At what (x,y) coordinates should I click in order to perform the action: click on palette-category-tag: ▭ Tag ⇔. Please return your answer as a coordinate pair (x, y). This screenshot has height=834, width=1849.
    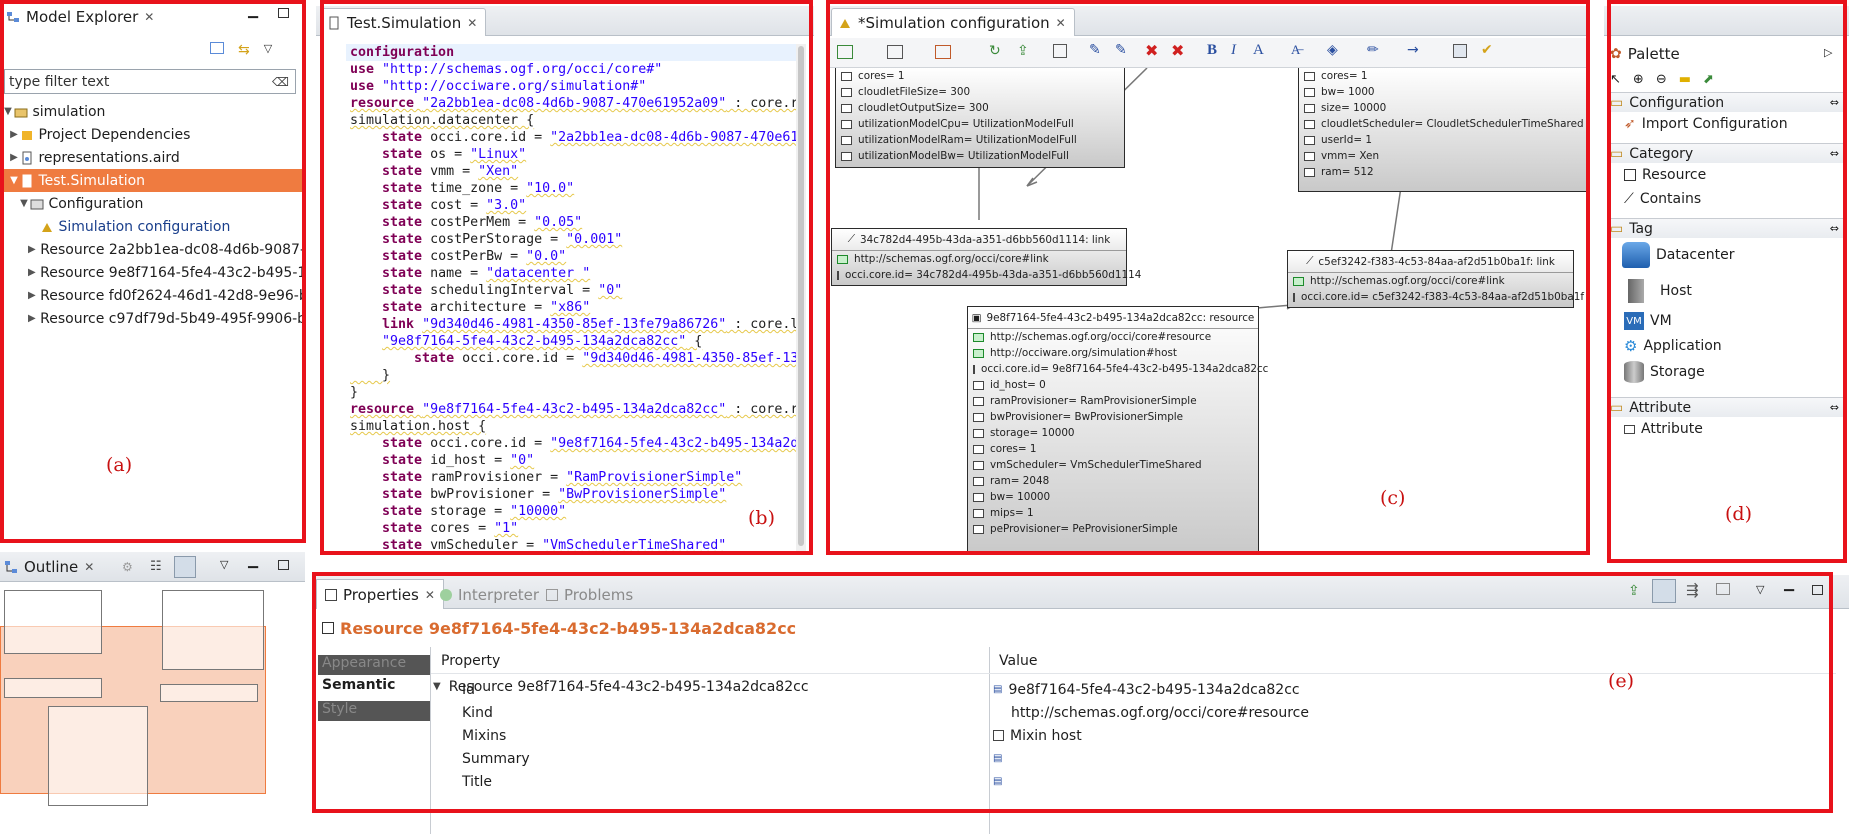
    Looking at the image, I should click on (1726, 228).